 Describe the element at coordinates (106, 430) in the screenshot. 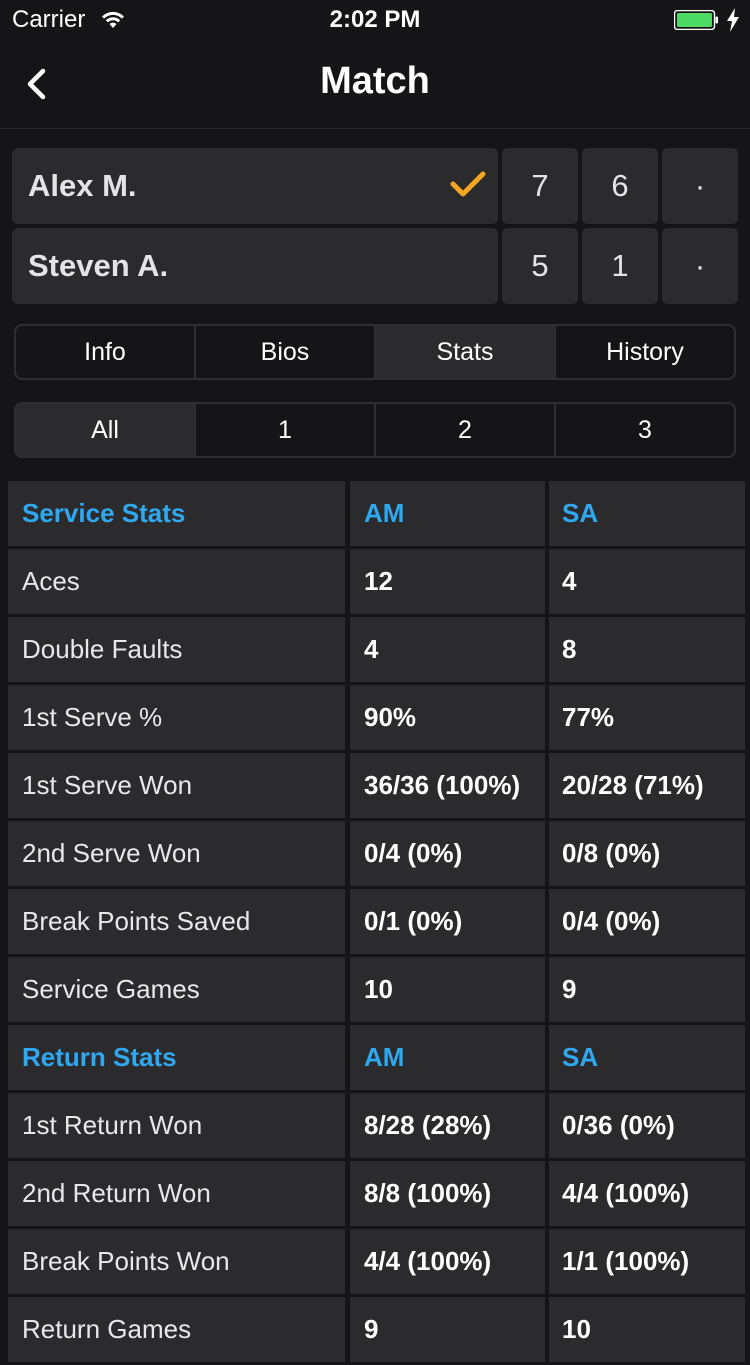

I see `filter-all: All` at that location.